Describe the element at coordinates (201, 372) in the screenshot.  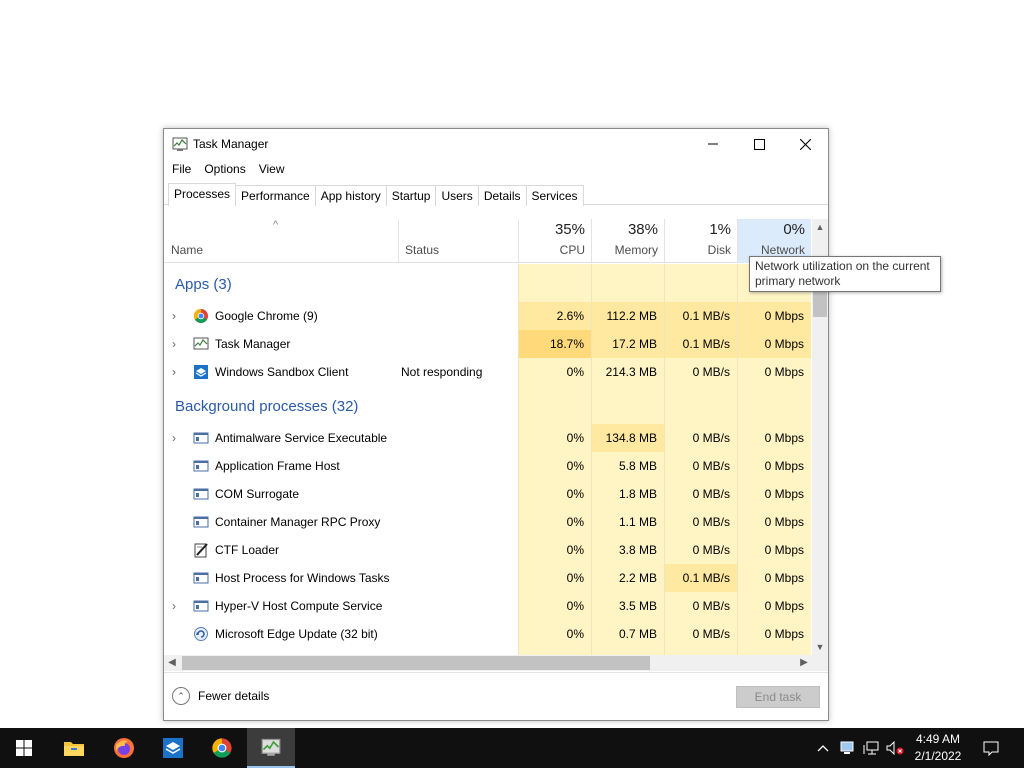
I see `sandbox-icon` at that location.